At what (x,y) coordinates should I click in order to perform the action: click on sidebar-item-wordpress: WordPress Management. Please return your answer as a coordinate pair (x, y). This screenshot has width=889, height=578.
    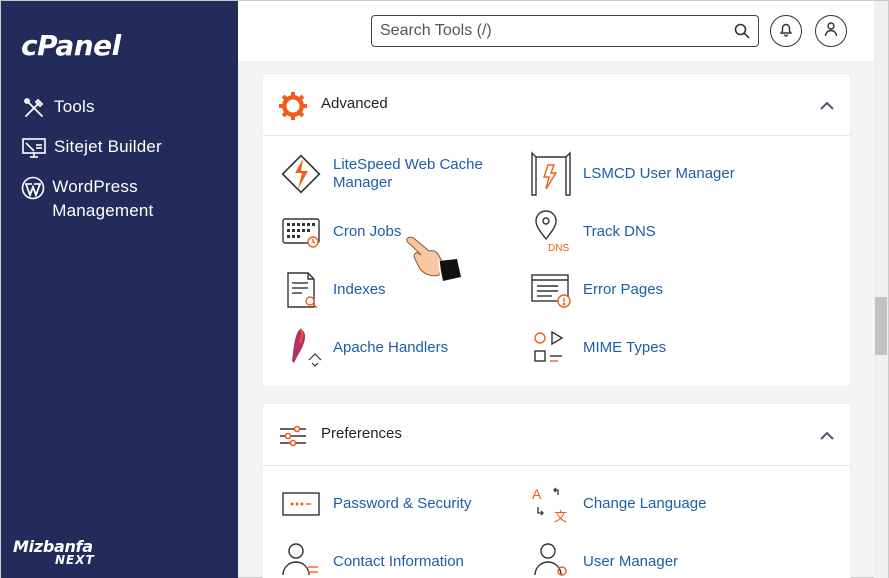
    Looking at the image, I should click on (126, 199).